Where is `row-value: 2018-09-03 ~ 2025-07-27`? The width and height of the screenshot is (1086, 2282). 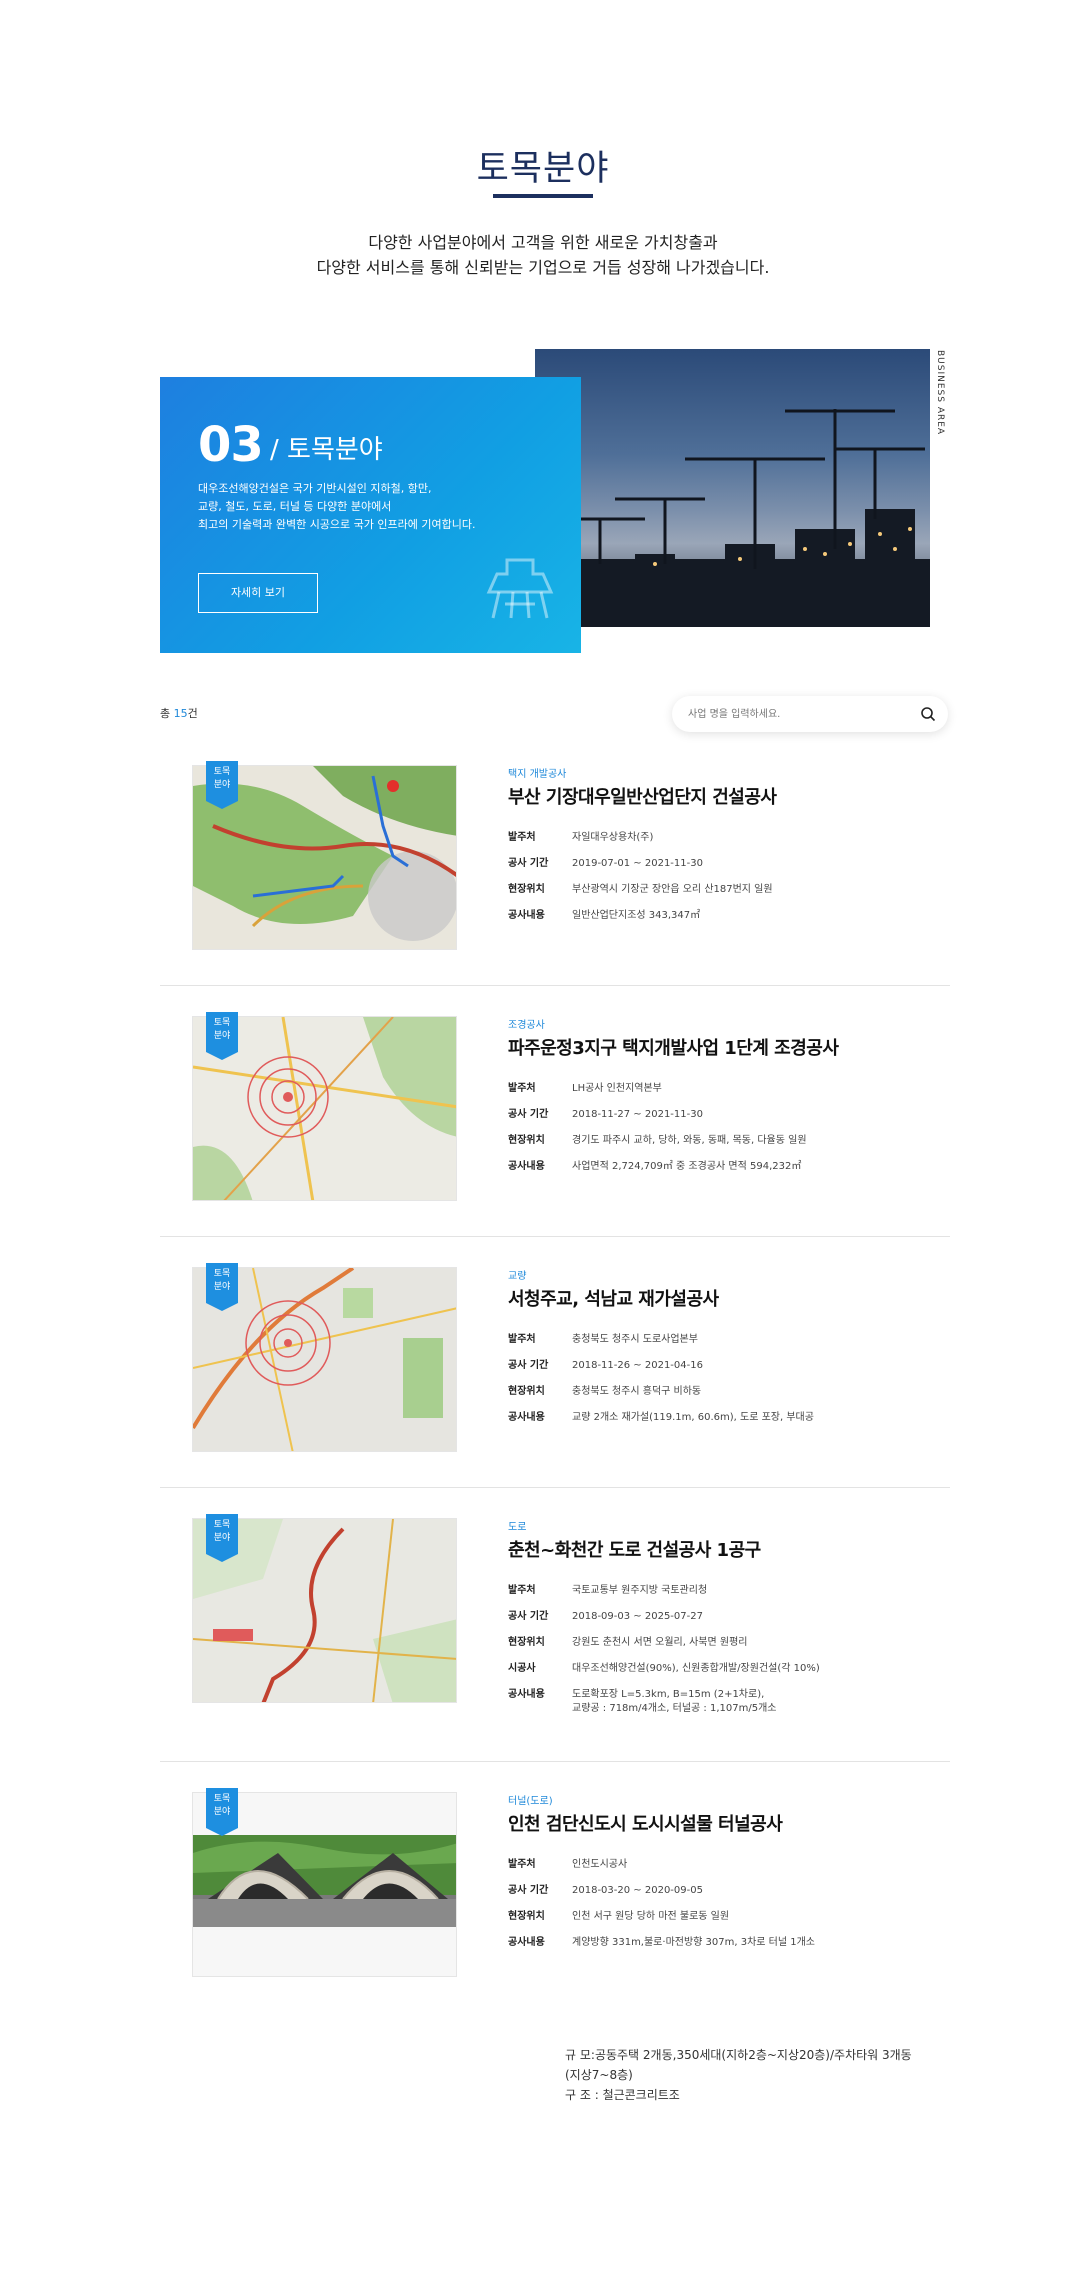
row-value: 2018-09-03 ~ 2025-07-27 is located at coordinates (637, 1616).